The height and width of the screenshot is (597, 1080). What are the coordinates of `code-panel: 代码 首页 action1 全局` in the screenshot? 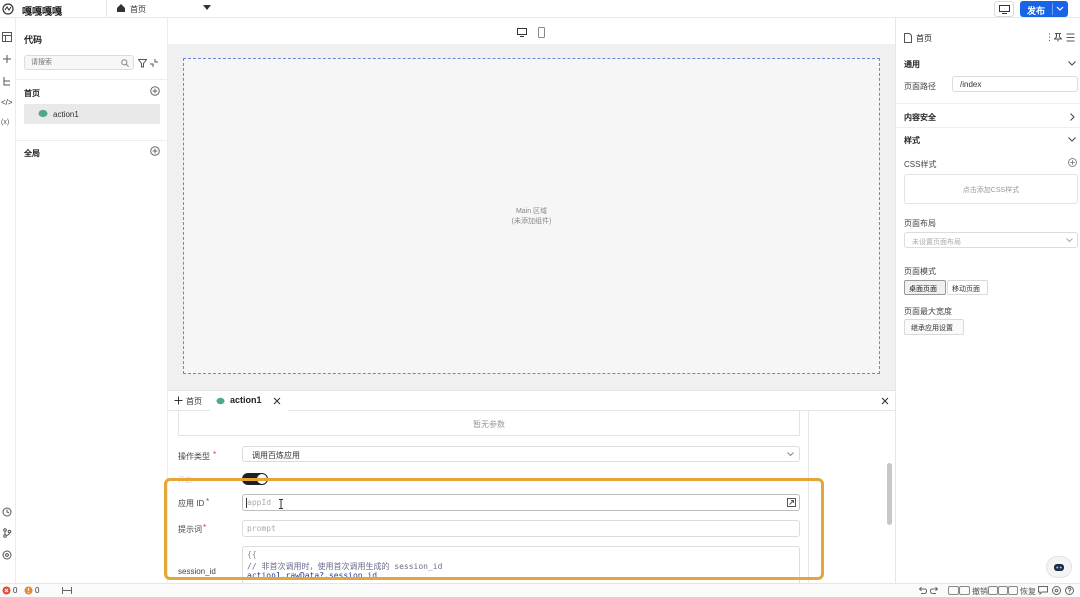 It's located at (92, 300).